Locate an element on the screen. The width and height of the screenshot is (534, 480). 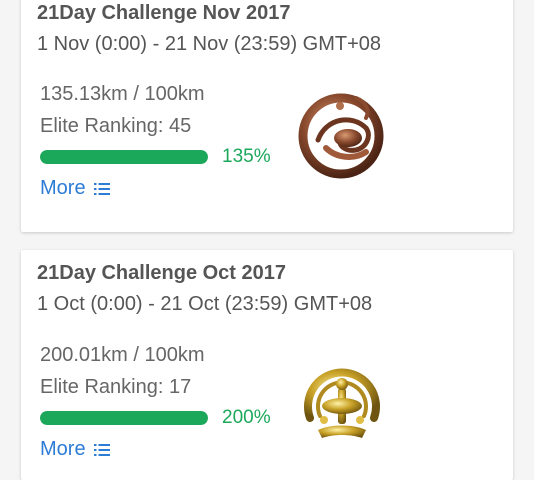
ranking-text: Elite Ranking: 45 is located at coordinates (116, 126).